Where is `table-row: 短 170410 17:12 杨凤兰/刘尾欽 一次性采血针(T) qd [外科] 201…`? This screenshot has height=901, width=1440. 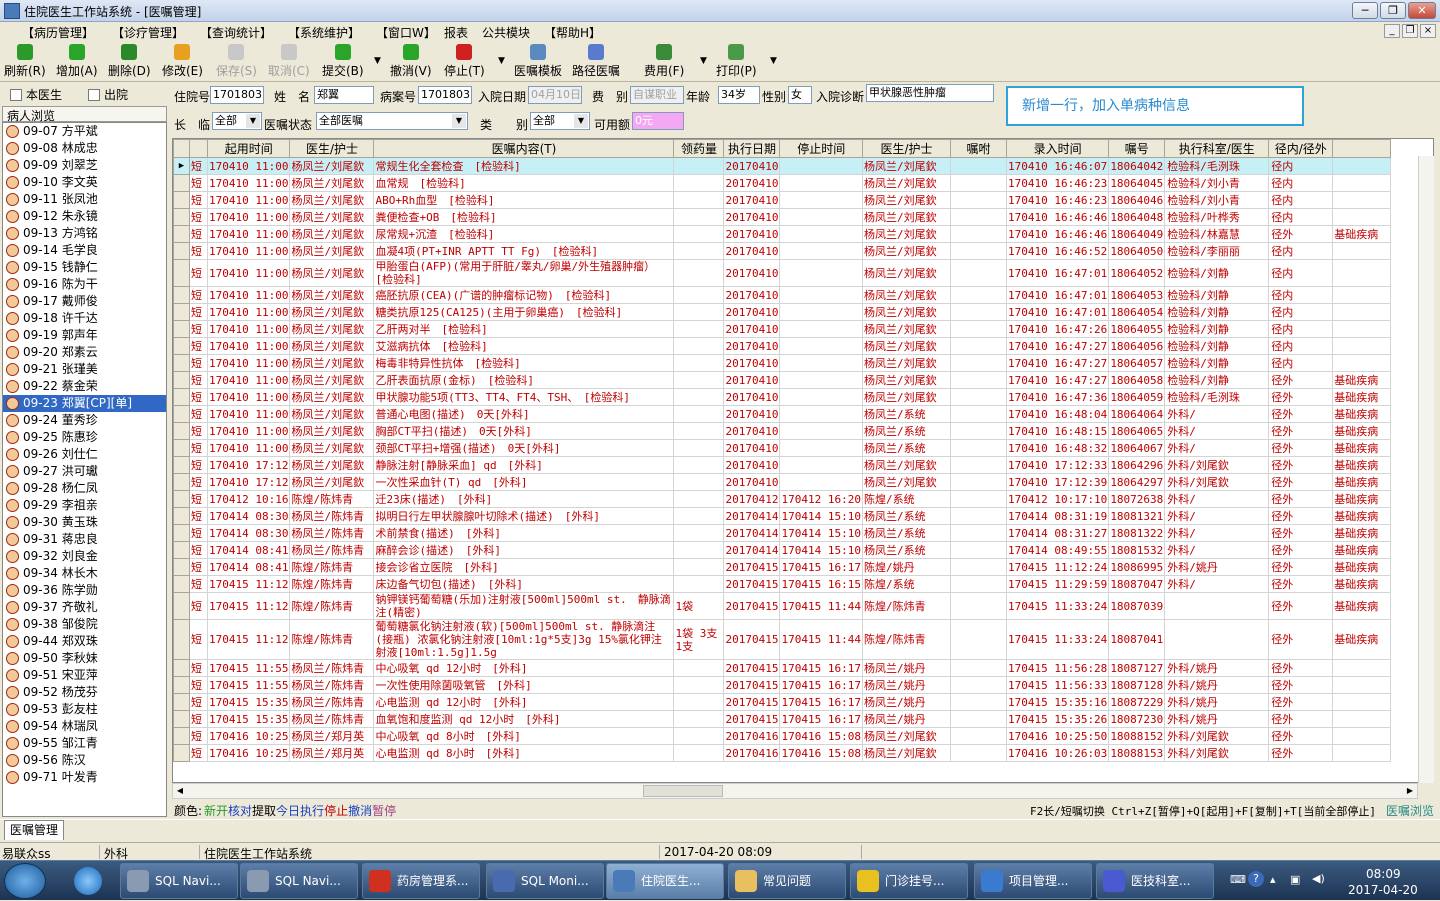
table-row: 短 170410 17:12 杨凤兰/刘尾欽 一次性采血针(T) qd [外科] 201… is located at coordinates (782, 482).